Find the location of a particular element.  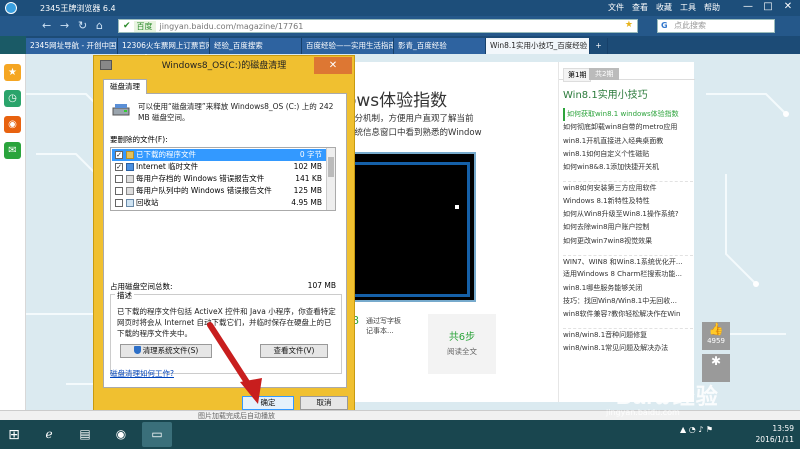

network-icon: ◔ is located at coordinates (692, 429).